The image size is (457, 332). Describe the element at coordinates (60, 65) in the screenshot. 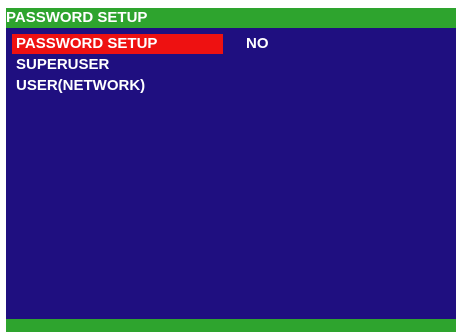

I see `menu-item-superuser: SUPERUSER` at that location.